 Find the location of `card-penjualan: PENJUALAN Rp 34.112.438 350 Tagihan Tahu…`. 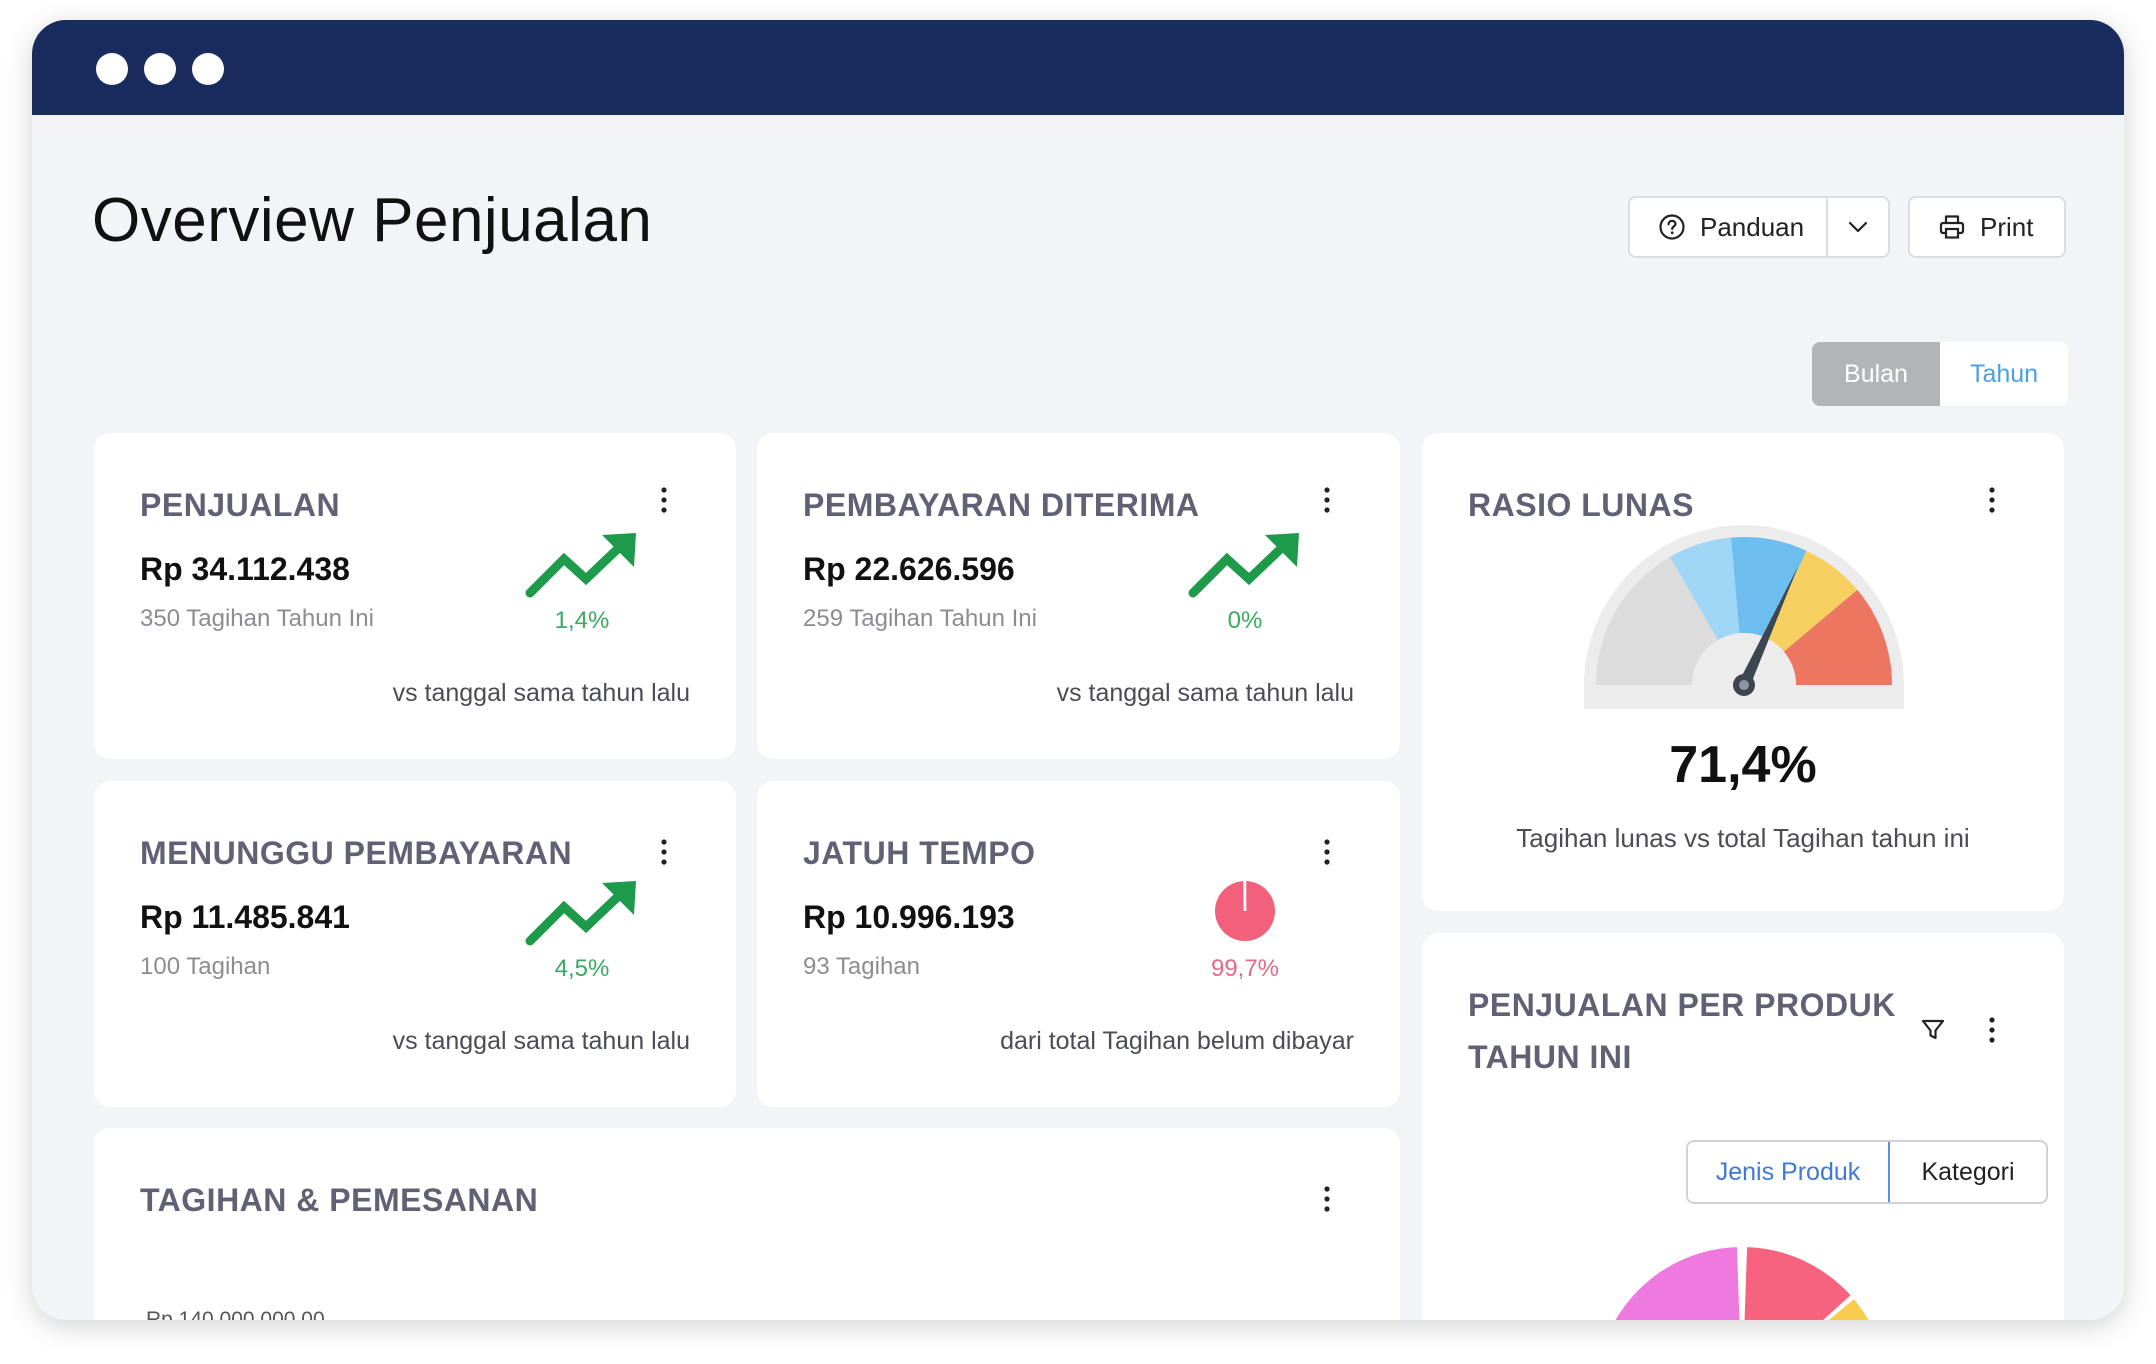

card-penjualan: PENJUALAN Rp 34.112.438 350 Tagihan Tahu… is located at coordinates (415, 596).